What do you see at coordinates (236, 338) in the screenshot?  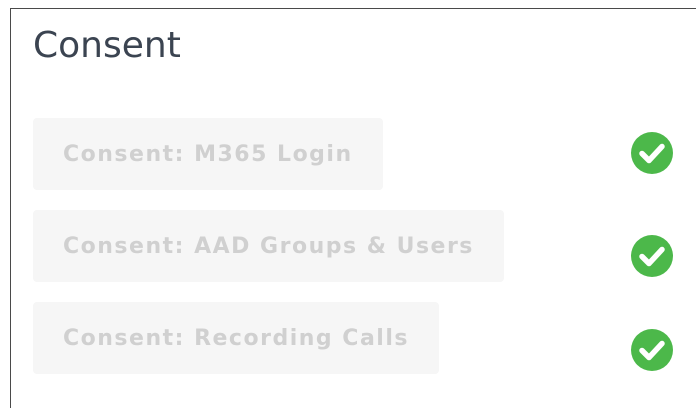 I see `consent-recording-calls-button: Consent: Recording Calls` at bounding box center [236, 338].